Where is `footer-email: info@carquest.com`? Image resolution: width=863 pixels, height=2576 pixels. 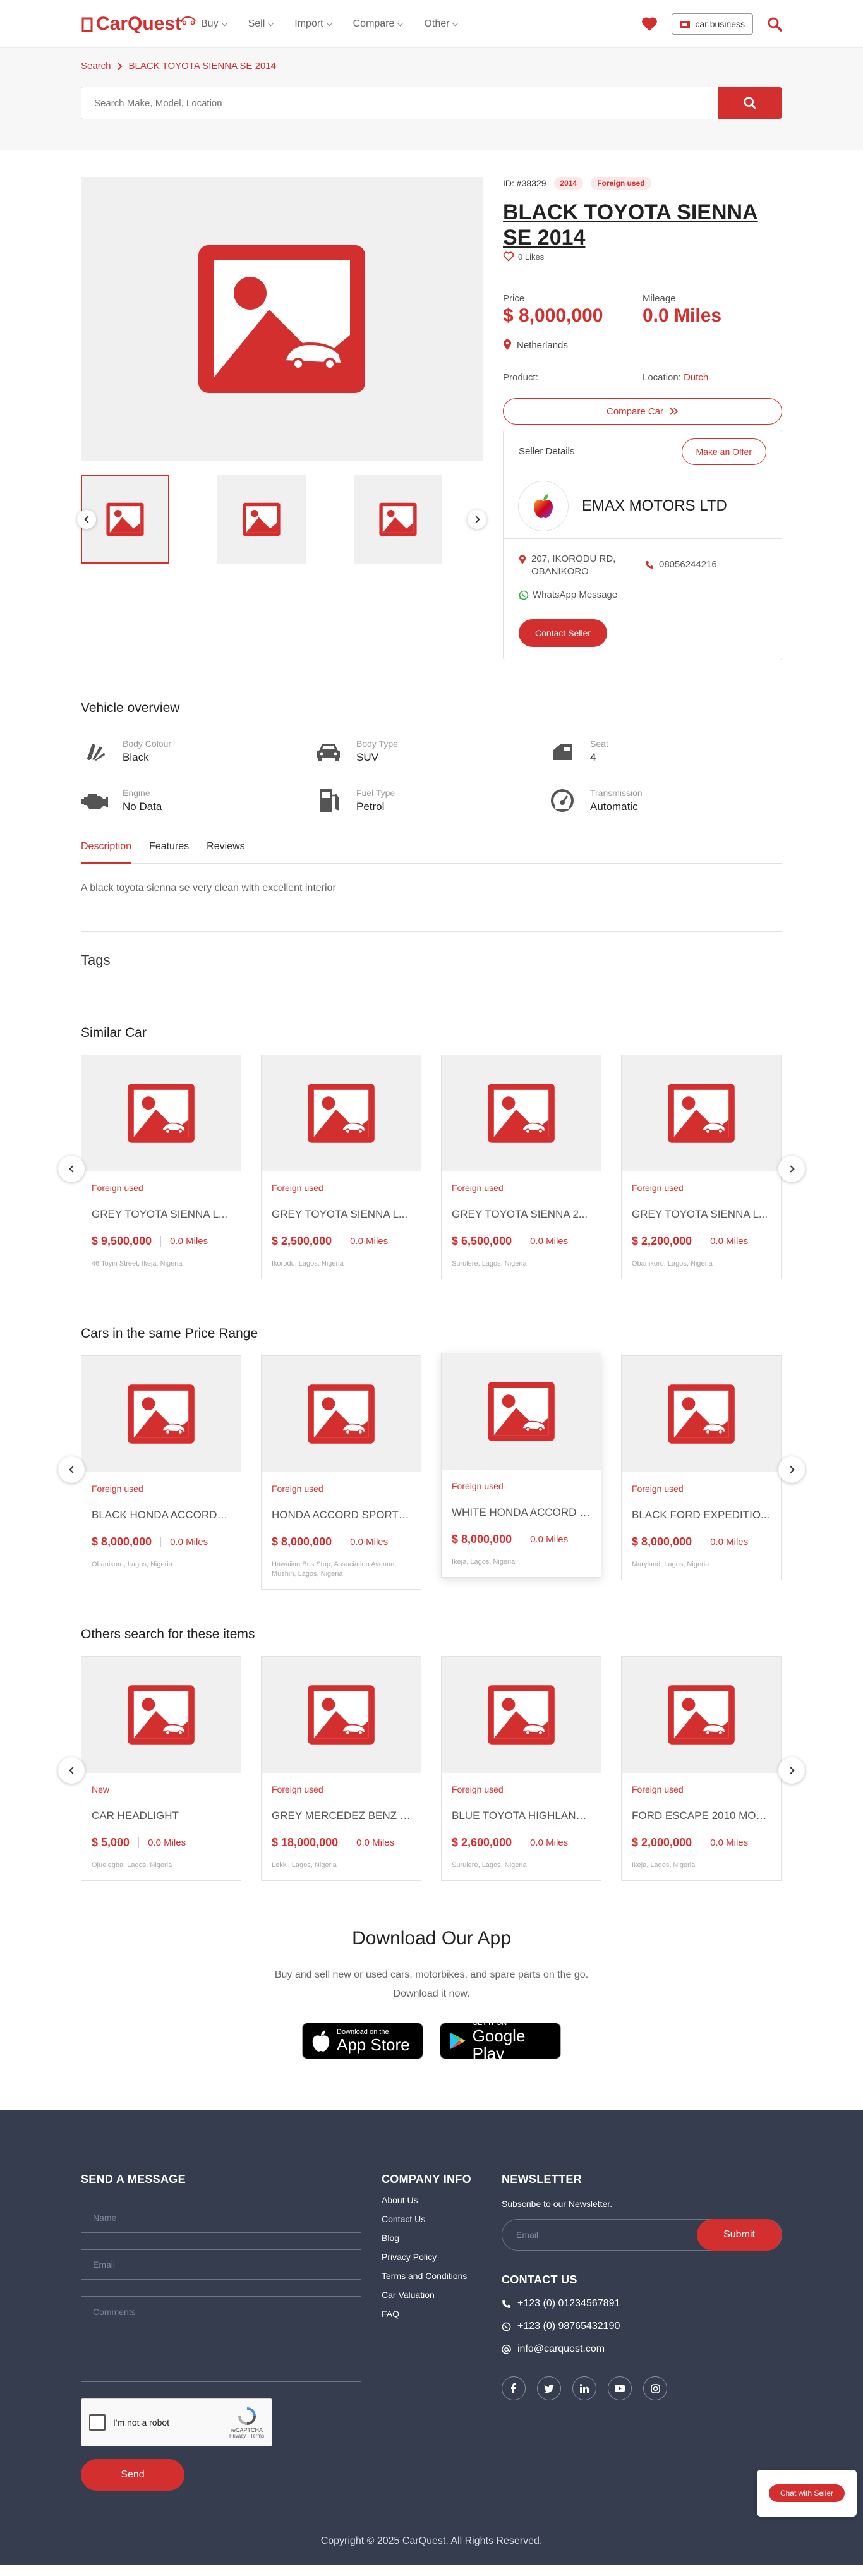
footer-email: info@carquest.com is located at coordinates (561, 2349).